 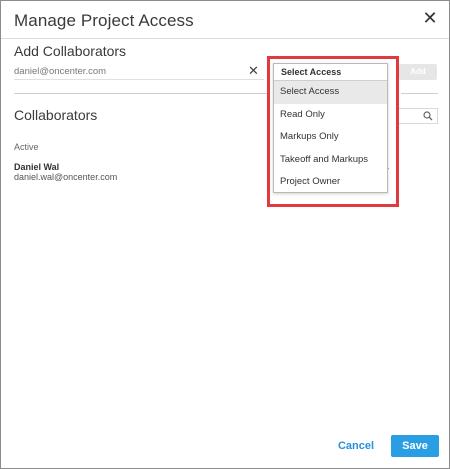 What do you see at coordinates (417, 116) in the screenshot?
I see `search-input` at bounding box center [417, 116].